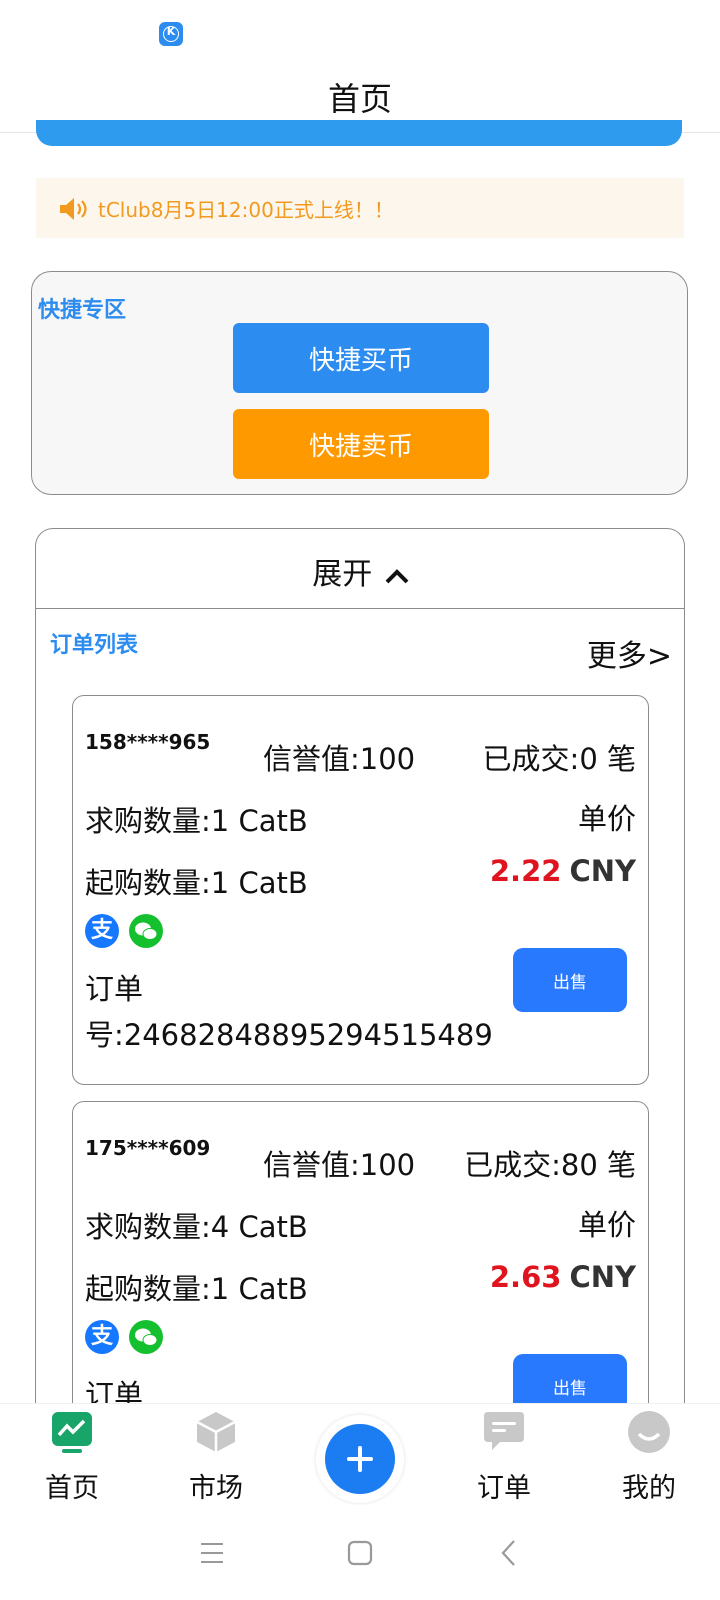 This screenshot has width=720, height=1600. I want to click on smiley-user-icon, so click(649, 1432).